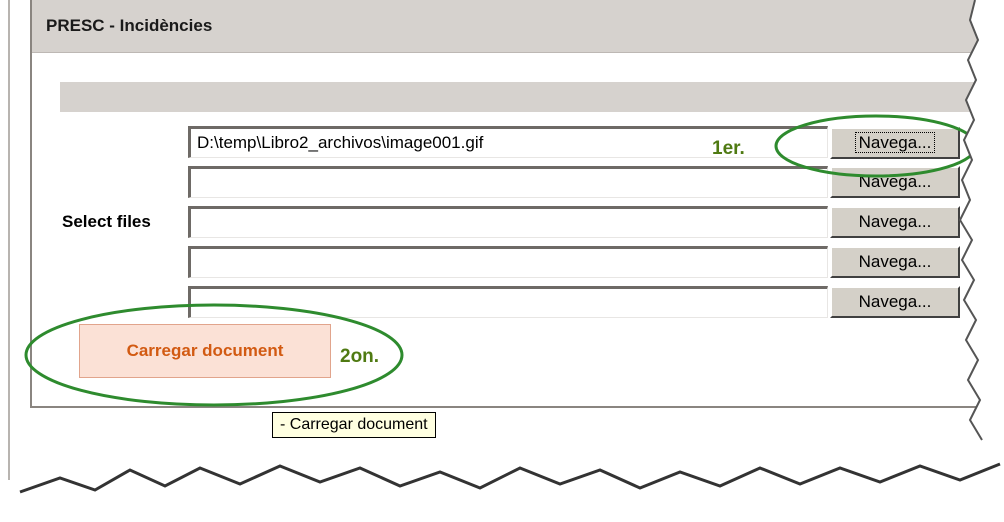  Describe the element at coordinates (532, 97) in the screenshot. I see `section-subheader` at that location.